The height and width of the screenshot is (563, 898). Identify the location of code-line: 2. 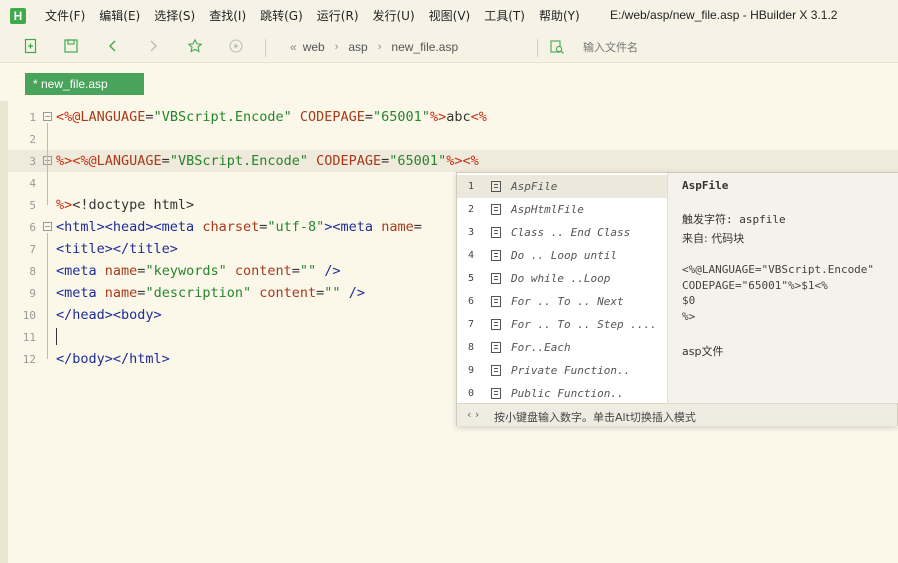
(449, 139).